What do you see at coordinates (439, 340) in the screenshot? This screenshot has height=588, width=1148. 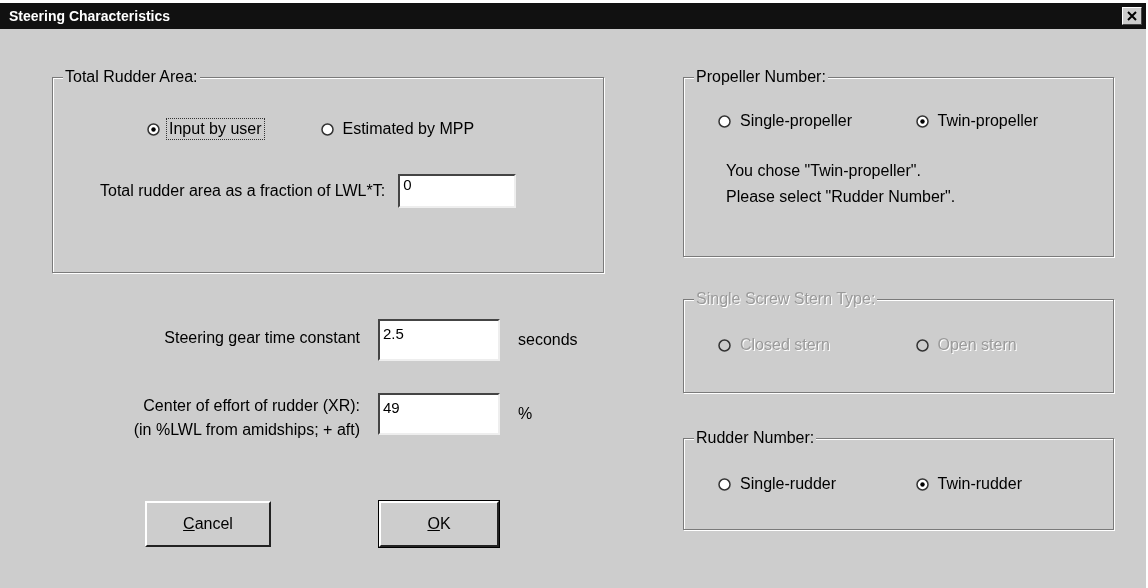 I see `input-field: 2.5` at bounding box center [439, 340].